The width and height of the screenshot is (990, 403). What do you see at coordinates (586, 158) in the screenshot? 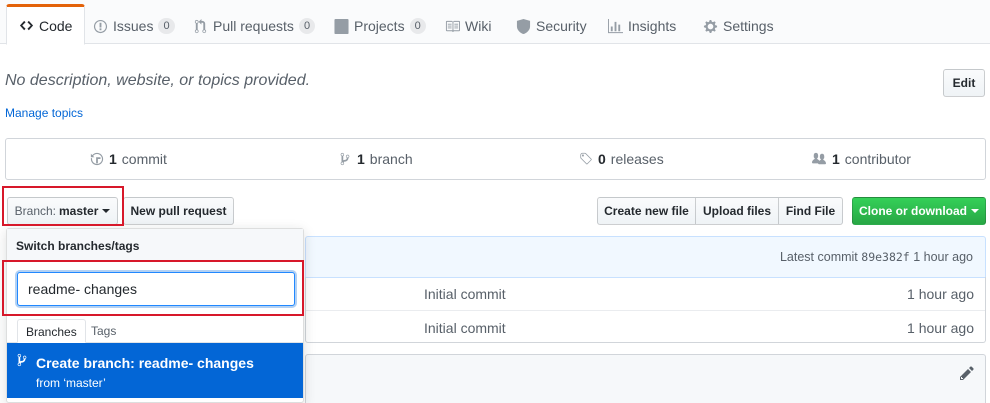
I see `tag-icon` at bounding box center [586, 158].